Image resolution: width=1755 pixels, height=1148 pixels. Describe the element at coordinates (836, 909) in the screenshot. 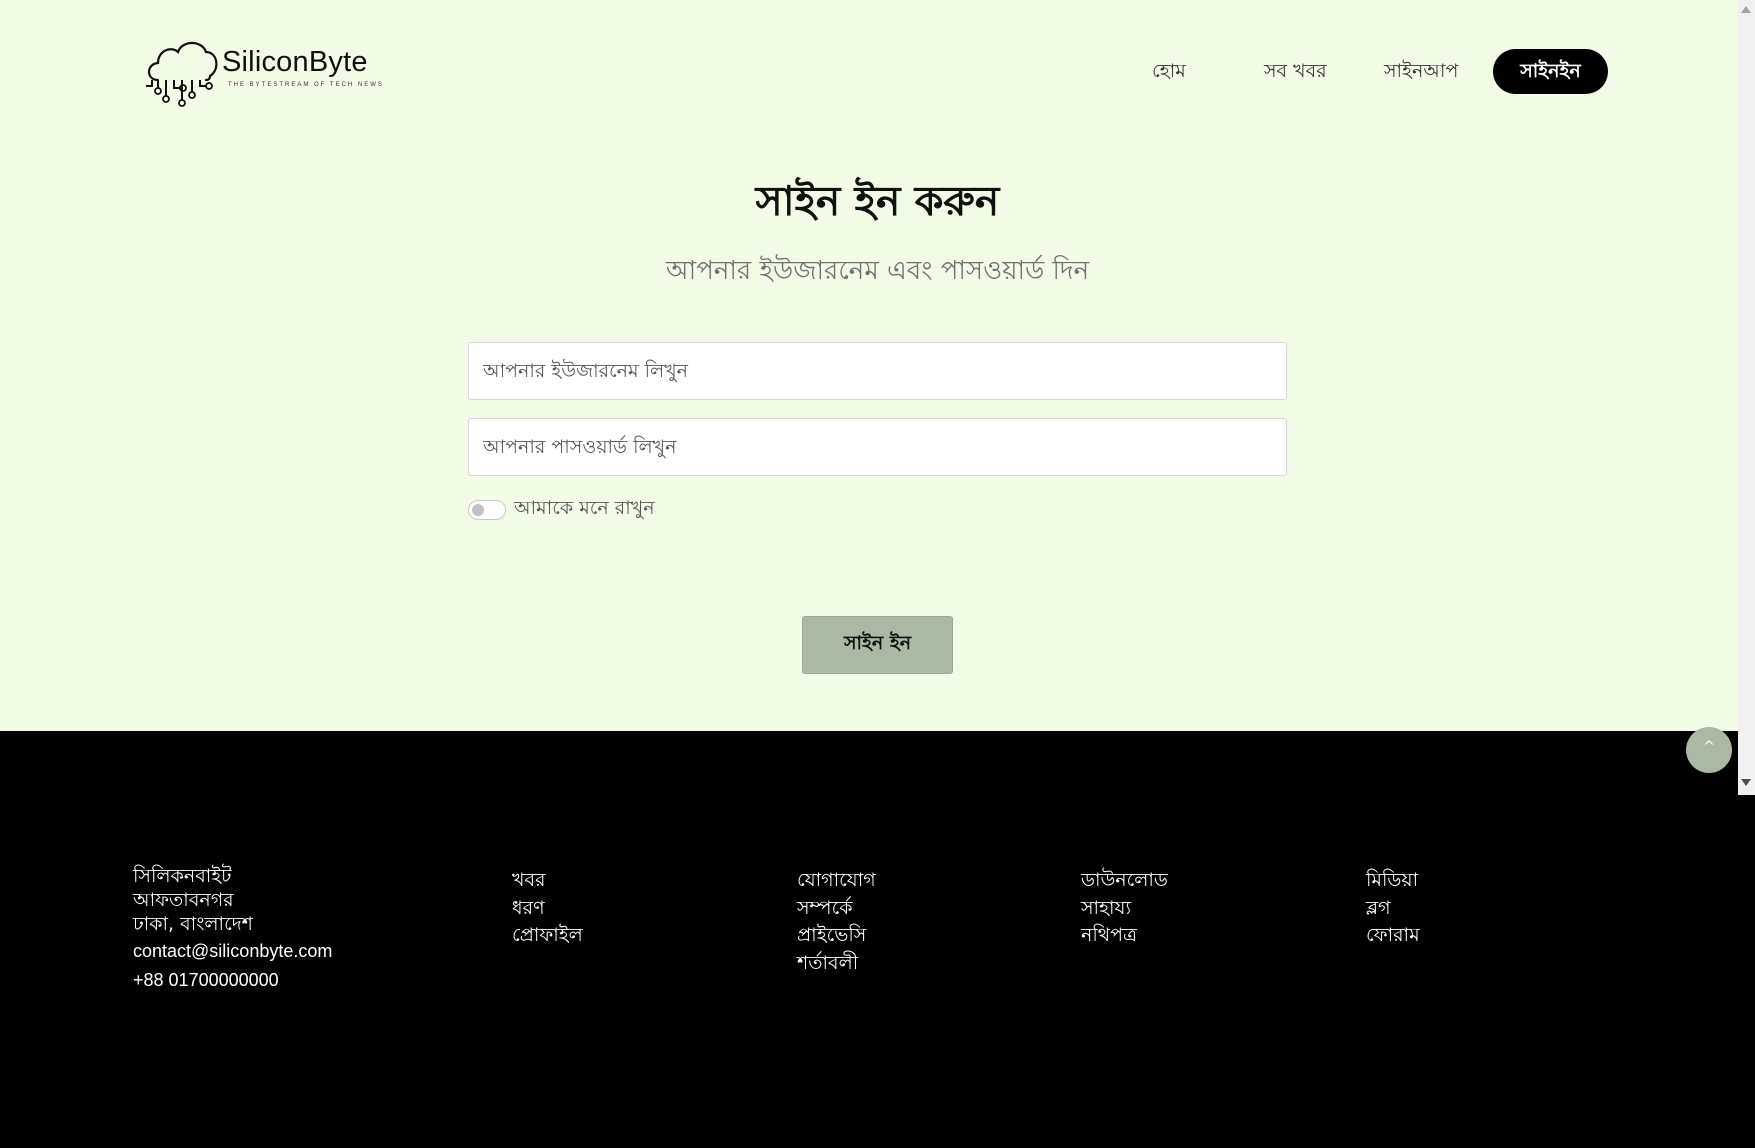

I see `footer-link-about: সম্পর্কে` at that location.